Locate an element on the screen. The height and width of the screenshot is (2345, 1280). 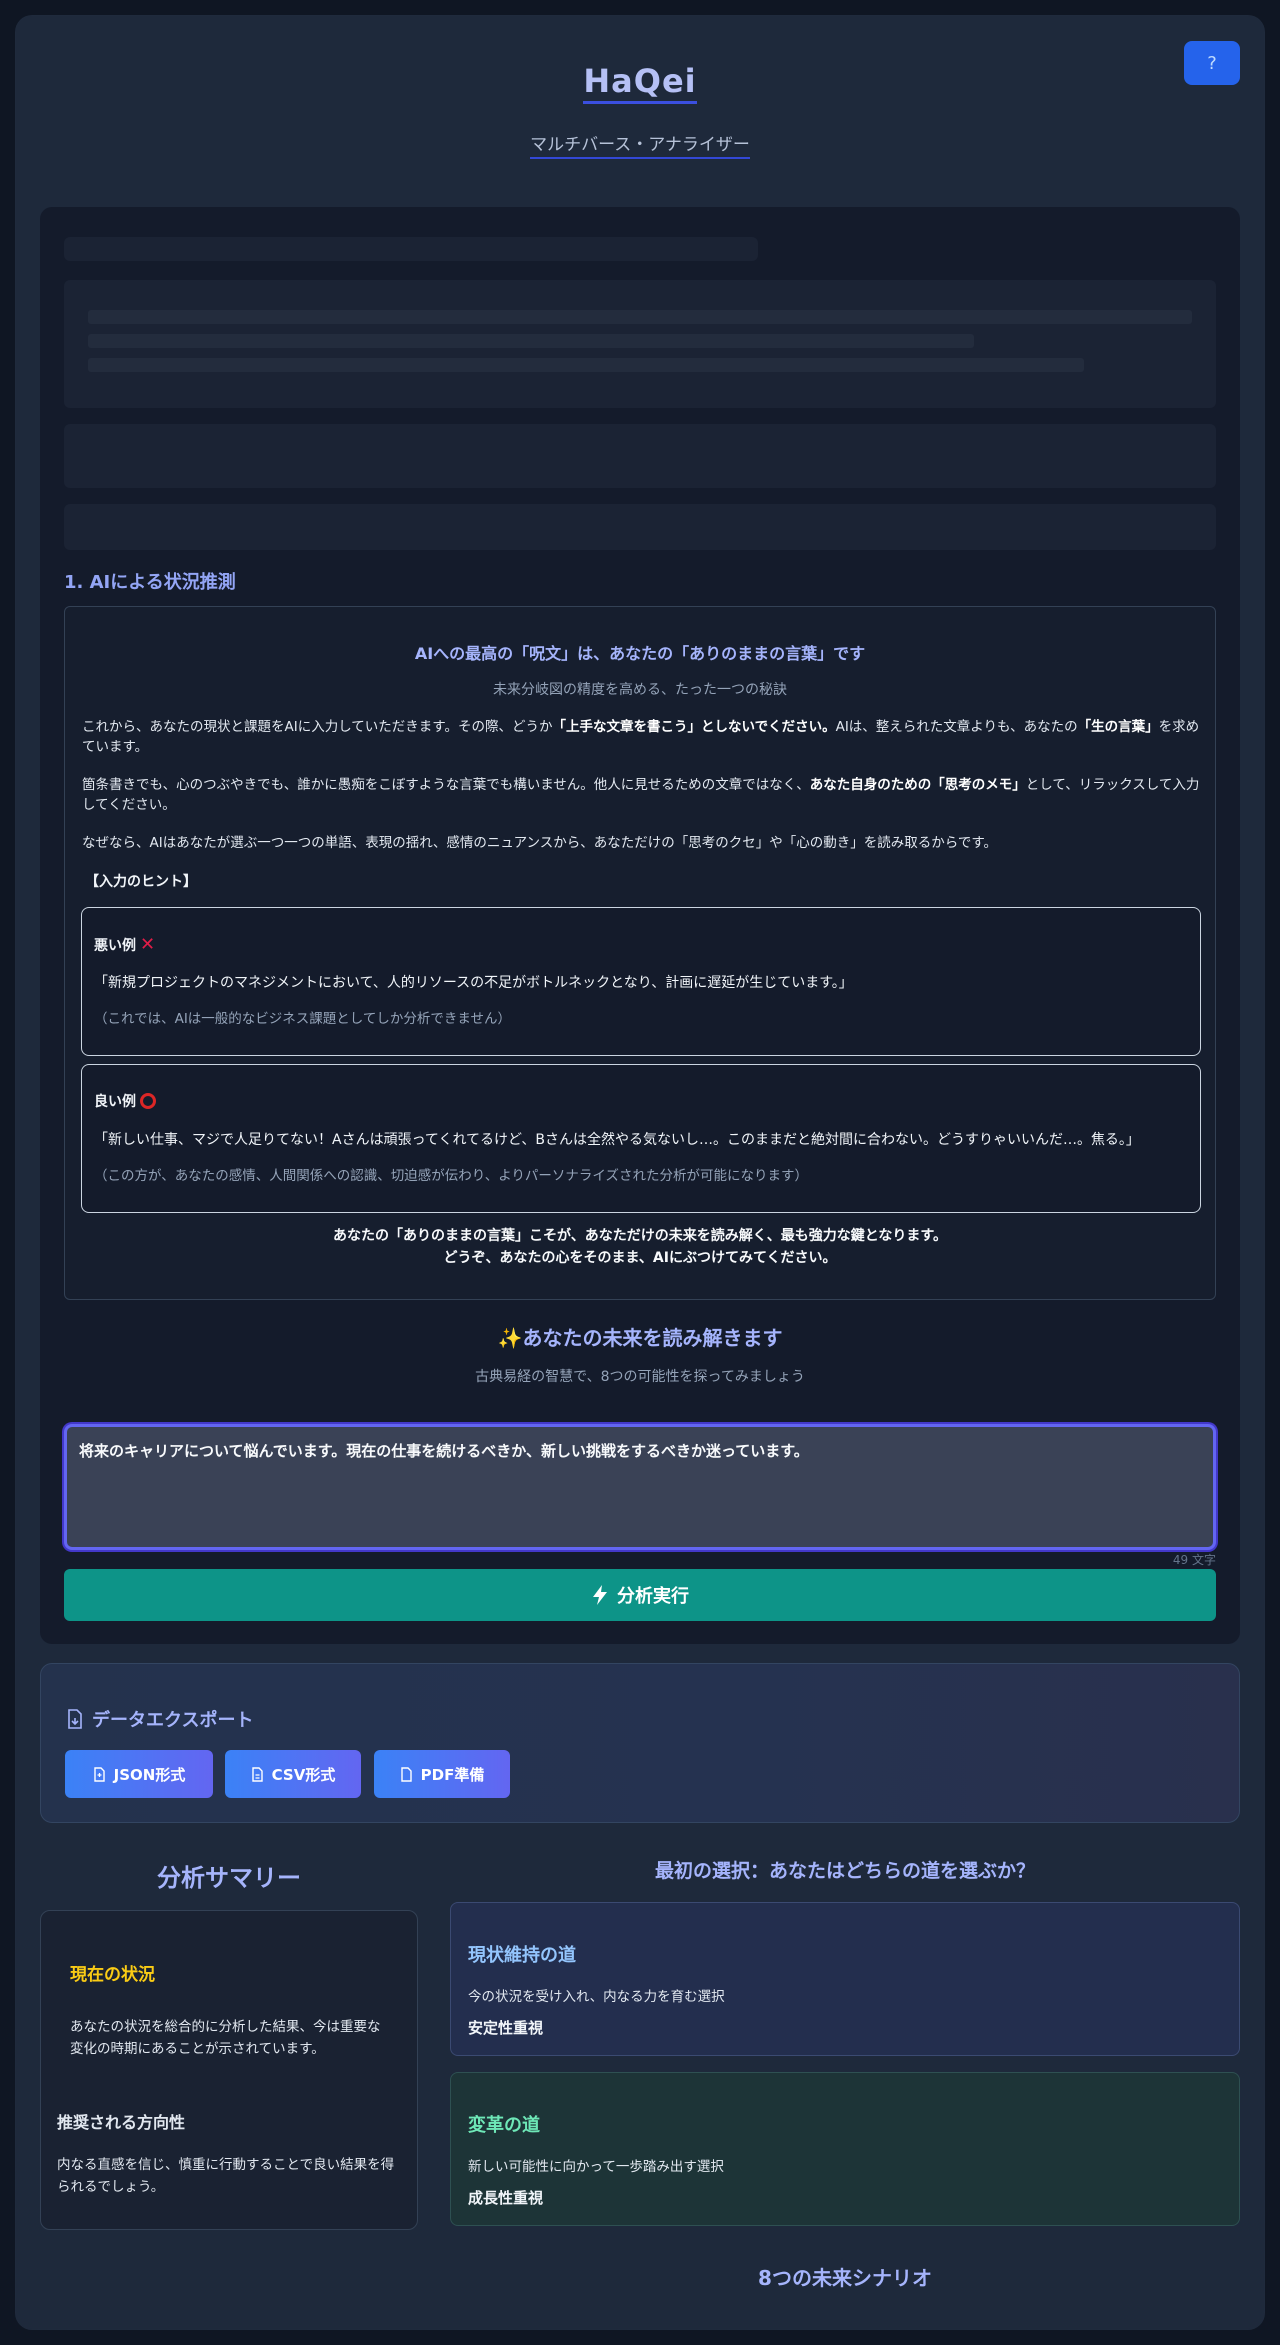
analysis-title: ✨あなたの未来を読み解きます is located at coordinates (640, 1338).